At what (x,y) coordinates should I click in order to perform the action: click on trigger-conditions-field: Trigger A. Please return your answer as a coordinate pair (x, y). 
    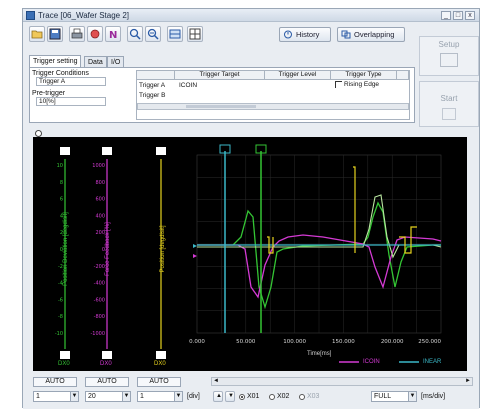
    Looking at the image, I should click on (71, 81).